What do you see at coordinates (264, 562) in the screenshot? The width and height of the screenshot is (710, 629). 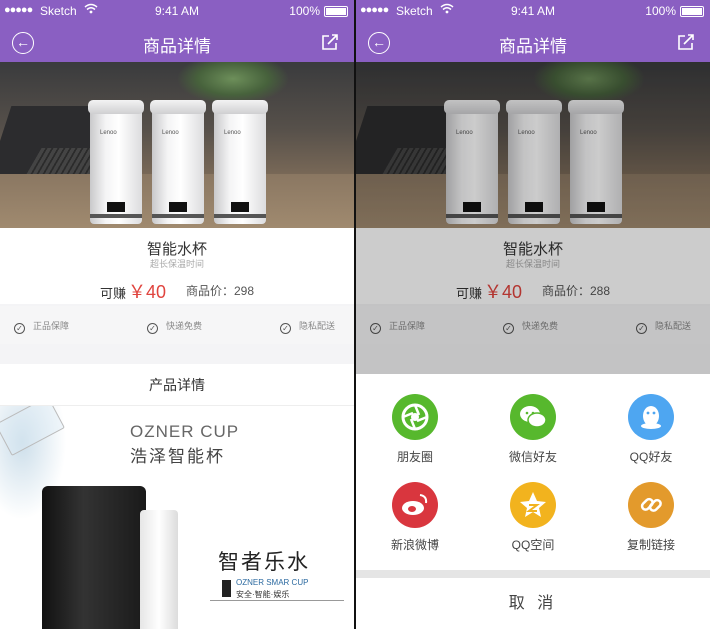 I see `promo-slogan: 智者乐水` at bounding box center [264, 562].